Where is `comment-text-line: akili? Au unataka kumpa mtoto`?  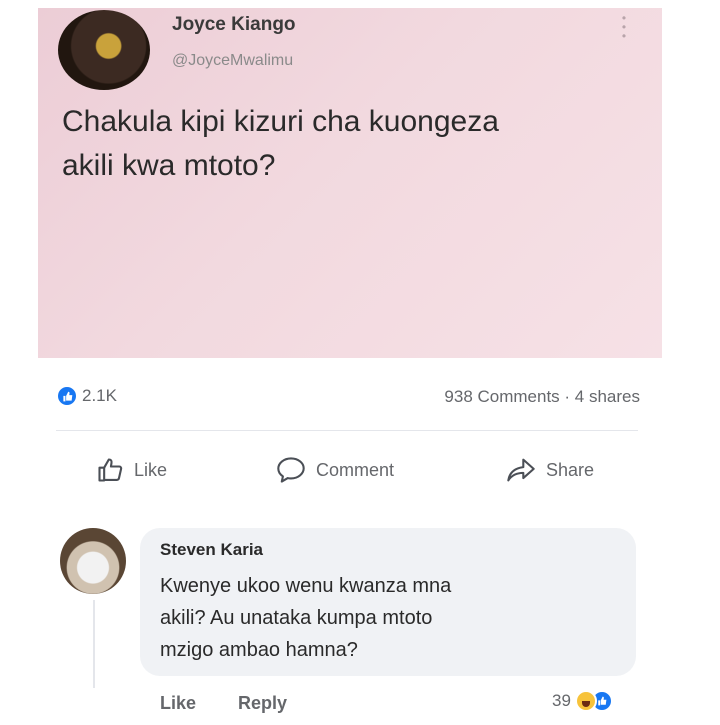 comment-text-line: akili? Au unataka kumpa mtoto is located at coordinates (296, 618).